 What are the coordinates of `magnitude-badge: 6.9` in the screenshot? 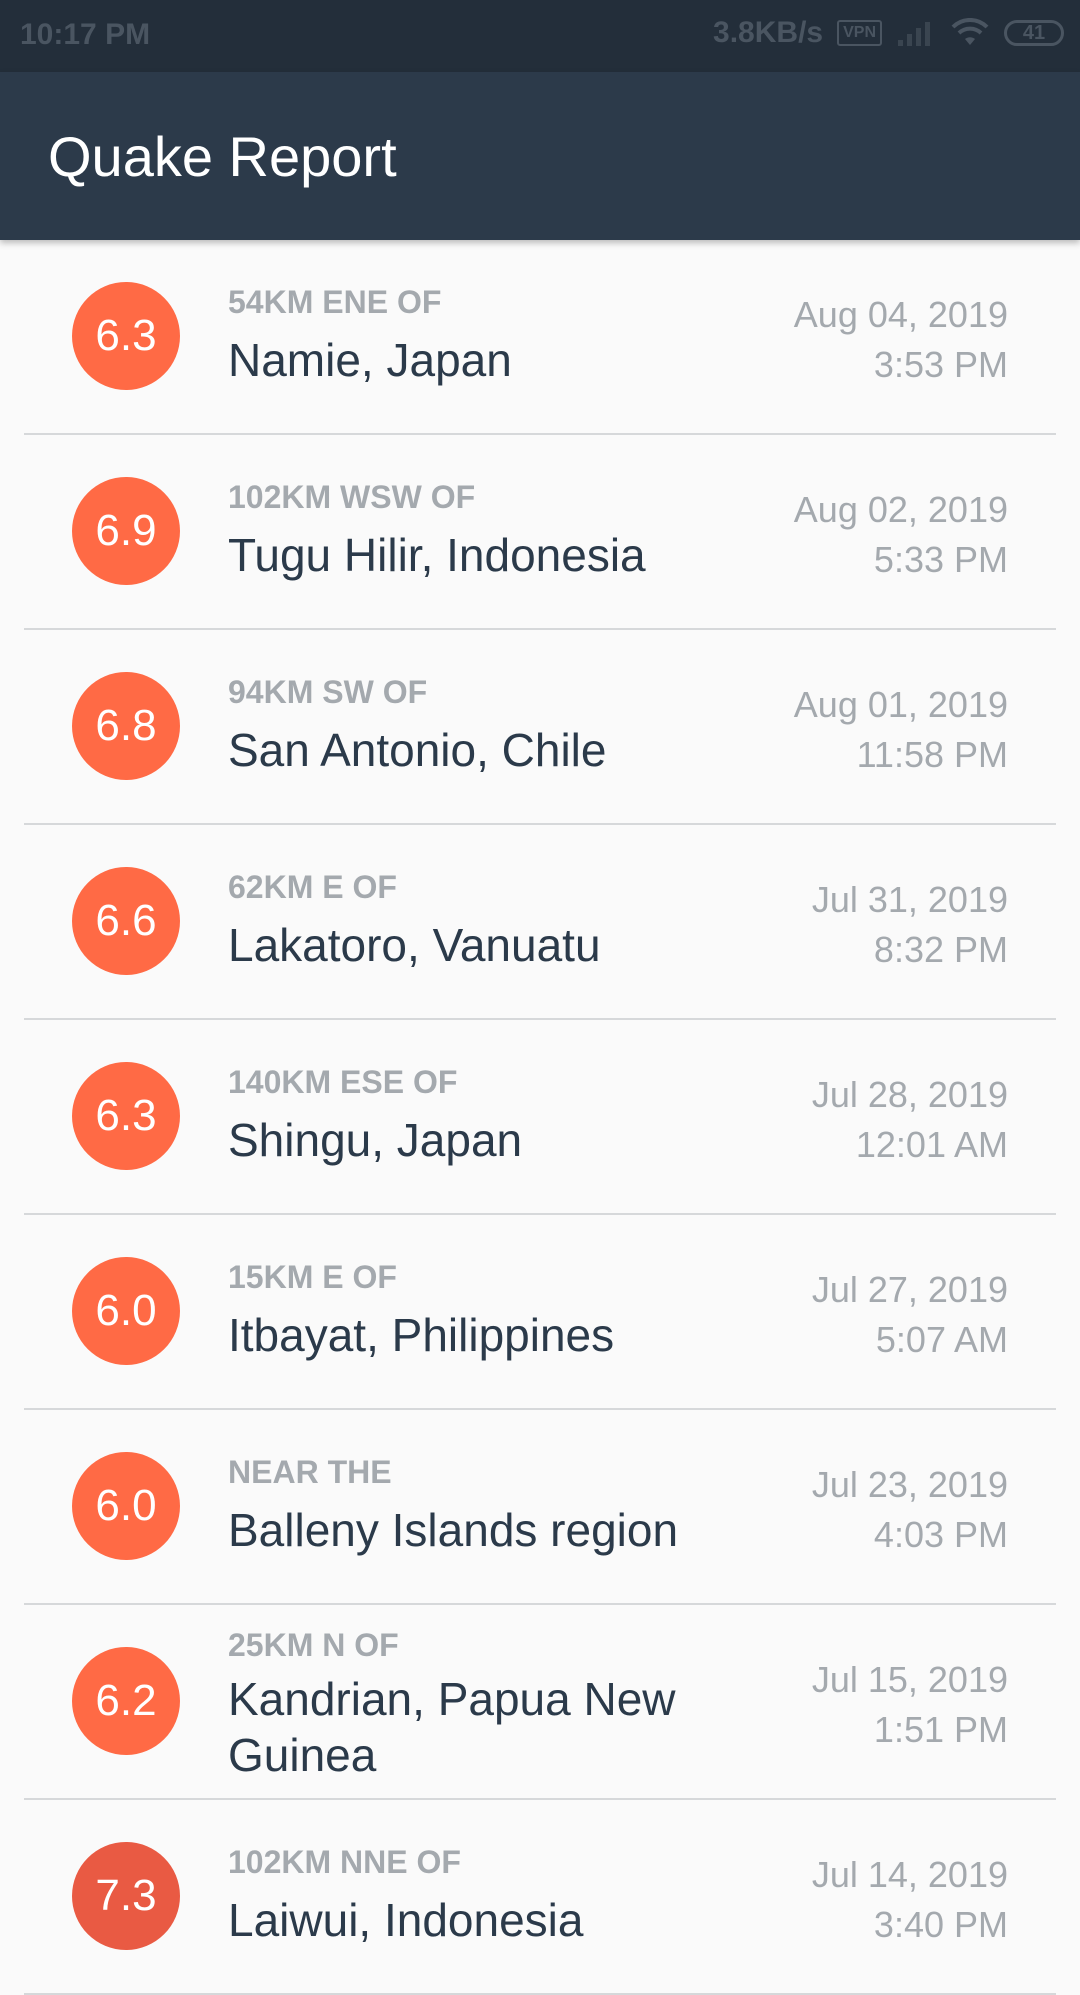 It's located at (126, 531).